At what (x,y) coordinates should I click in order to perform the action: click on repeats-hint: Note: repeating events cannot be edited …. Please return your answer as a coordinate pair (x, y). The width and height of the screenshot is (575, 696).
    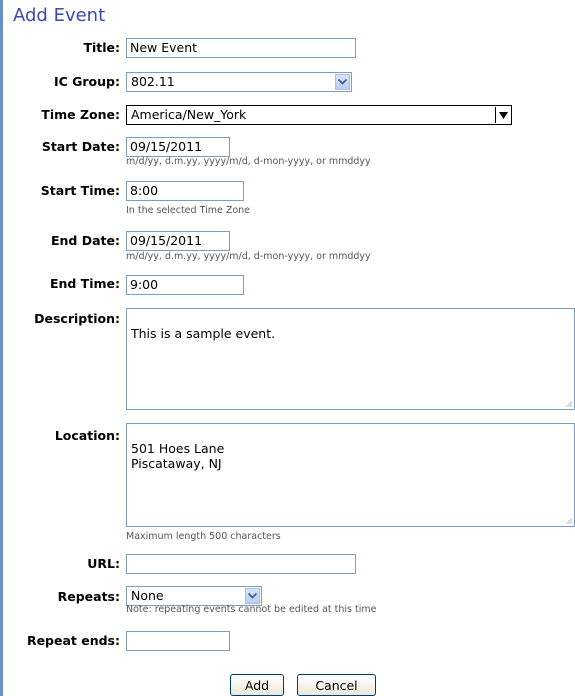
    Looking at the image, I should click on (251, 609).